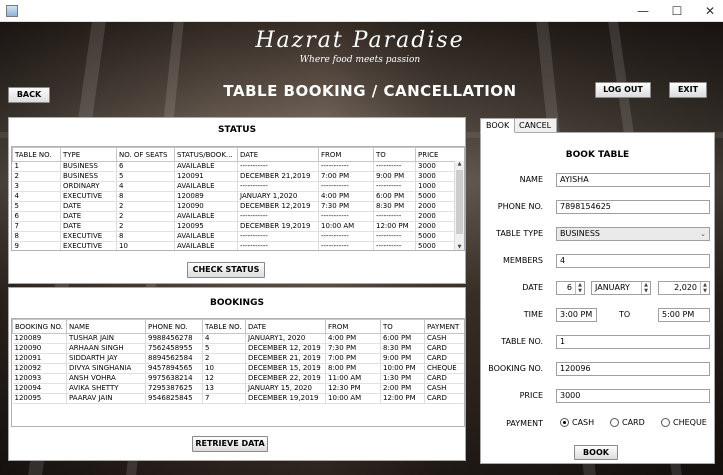 This screenshot has height=475, width=723. Describe the element at coordinates (39, 348) in the screenshot. I see `table-cell: 120090` at that location.